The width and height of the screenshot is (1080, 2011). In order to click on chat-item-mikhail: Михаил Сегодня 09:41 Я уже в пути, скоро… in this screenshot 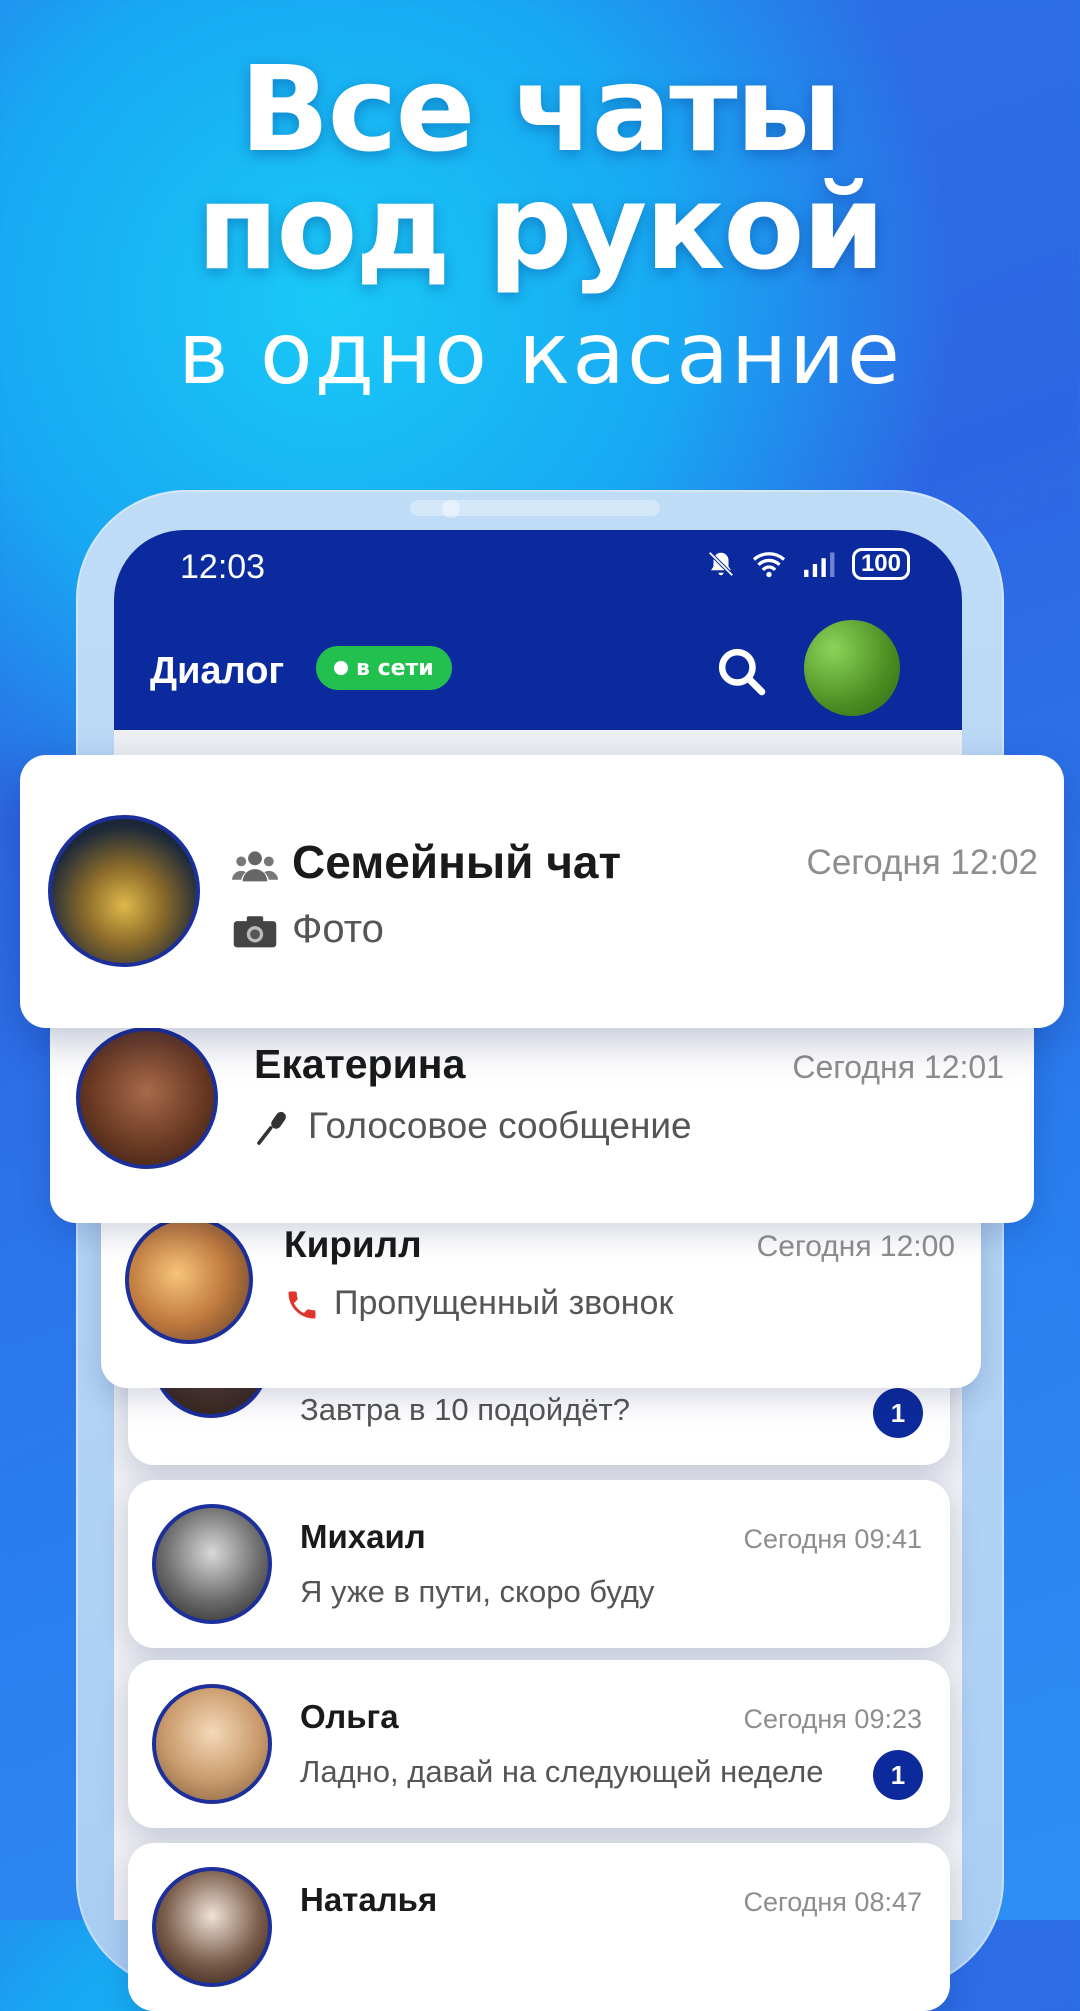, I will do `click(539, 1564)`.